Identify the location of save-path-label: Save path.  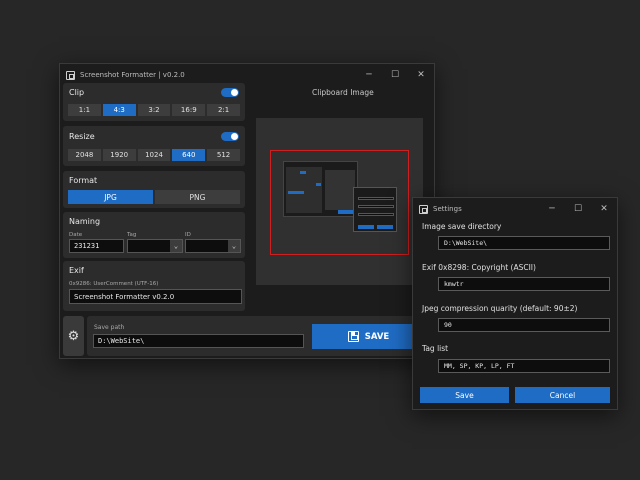
(109, 327).